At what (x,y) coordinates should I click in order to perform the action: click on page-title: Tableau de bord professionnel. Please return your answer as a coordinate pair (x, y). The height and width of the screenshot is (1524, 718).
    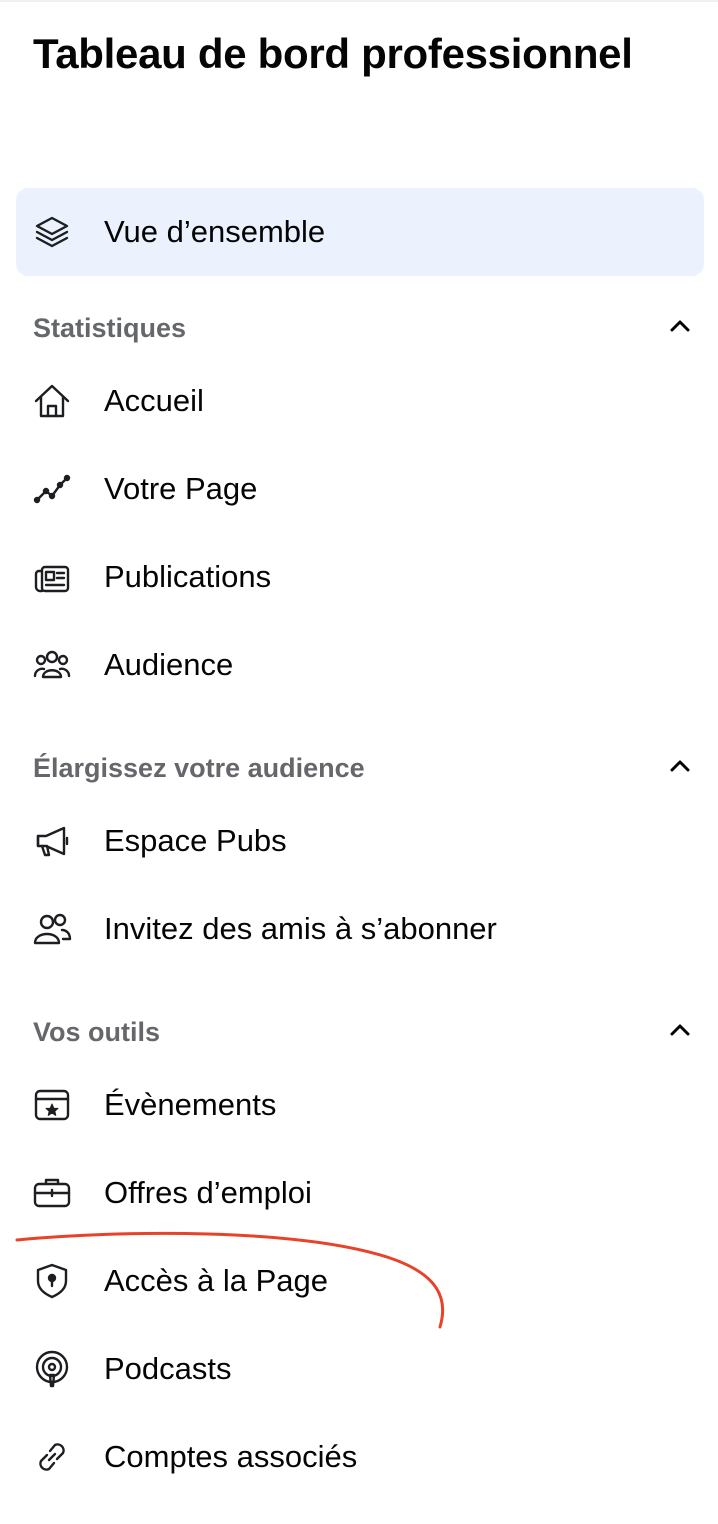
    Looking at the image, I should click on (333, 53).